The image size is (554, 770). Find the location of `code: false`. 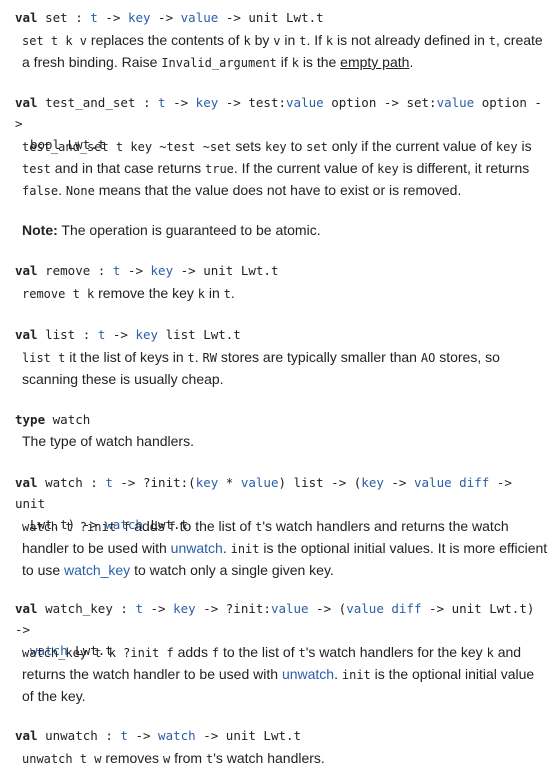

code: false is located at coordinates (40, 191).